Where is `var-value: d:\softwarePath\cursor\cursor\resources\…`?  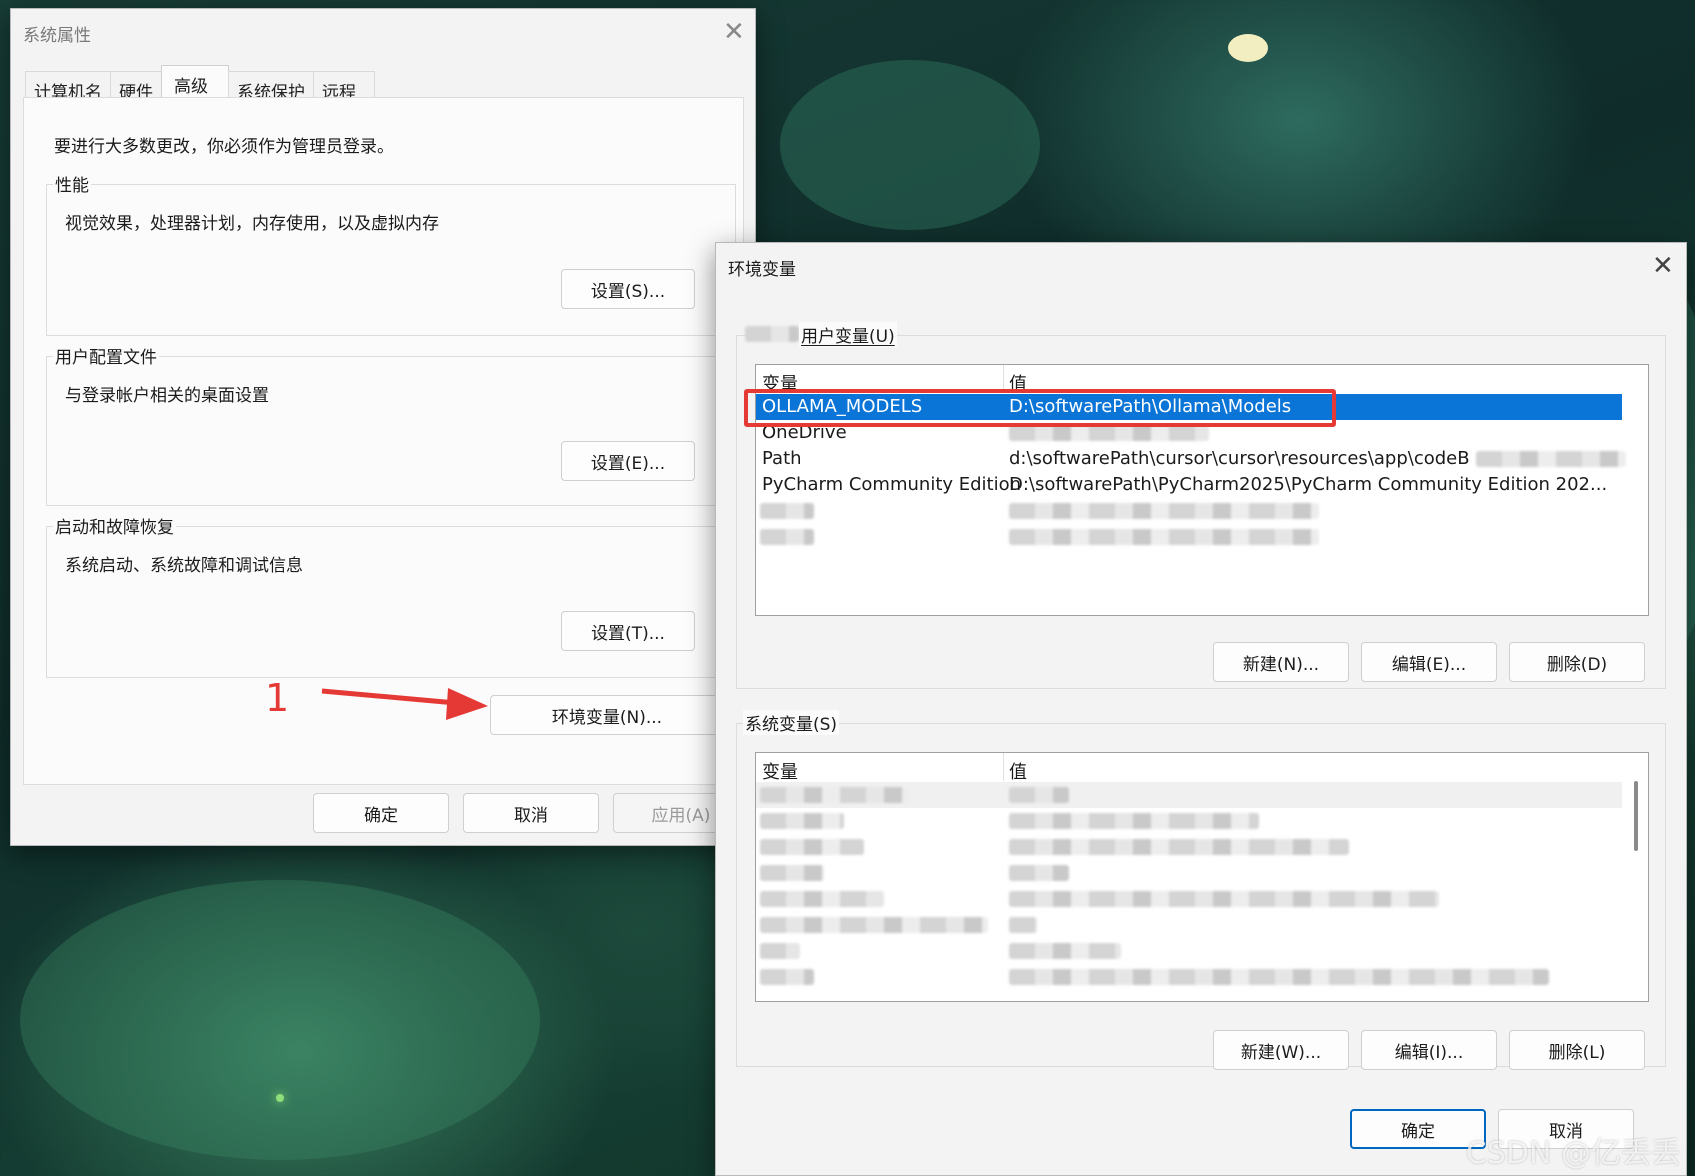 var-value: d:\softwarePath\cursor\cursor\resources\… is located at coordinates (1239, 458).